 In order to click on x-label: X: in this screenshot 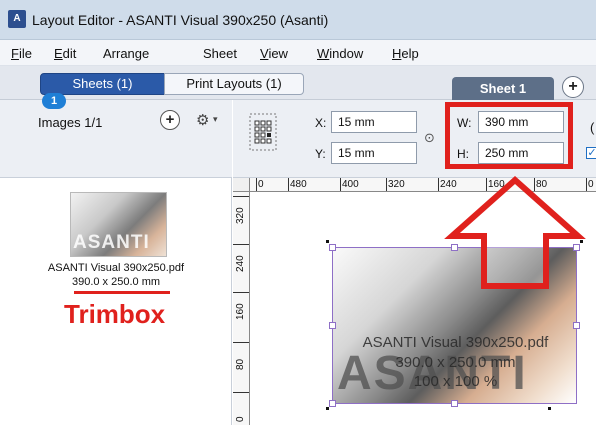, I will do `click(321, 123)`.